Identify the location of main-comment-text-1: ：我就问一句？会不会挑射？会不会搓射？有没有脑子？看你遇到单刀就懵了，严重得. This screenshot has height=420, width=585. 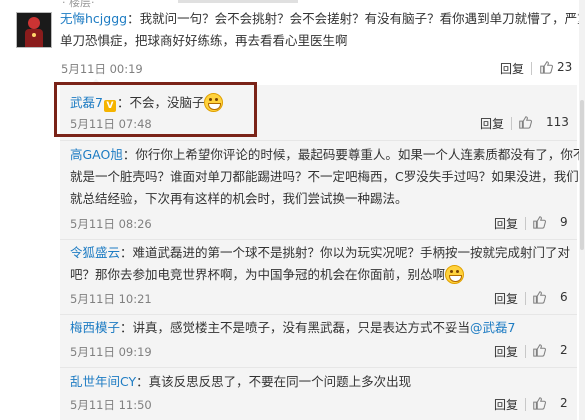
(356, 18).